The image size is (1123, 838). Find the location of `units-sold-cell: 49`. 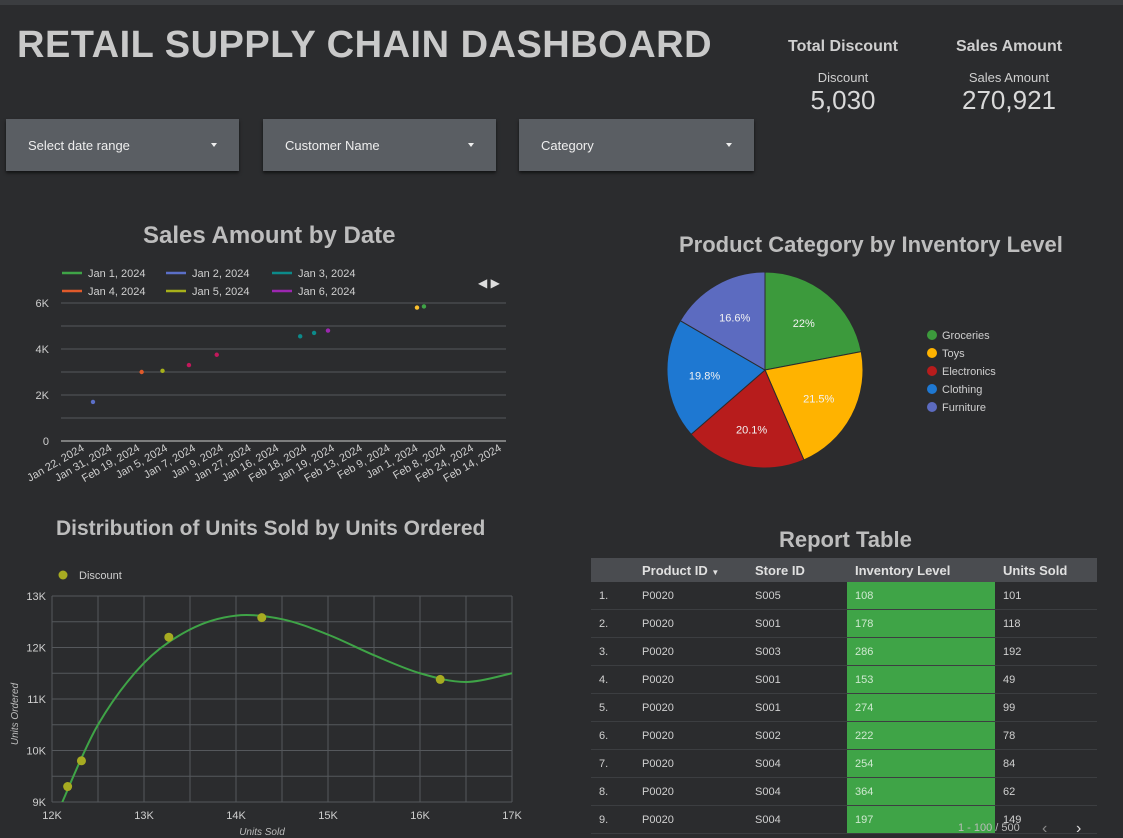

units-sold-cell: 49 is located at coordinates (1046, 679).